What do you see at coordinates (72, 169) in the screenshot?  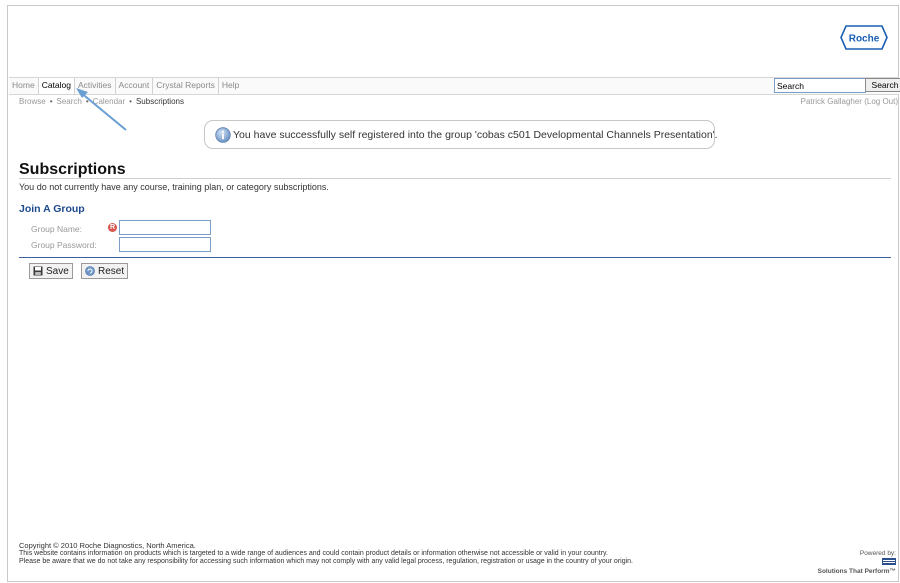 I see `page-title: Subscriptions` at bounding box center [72, 169].